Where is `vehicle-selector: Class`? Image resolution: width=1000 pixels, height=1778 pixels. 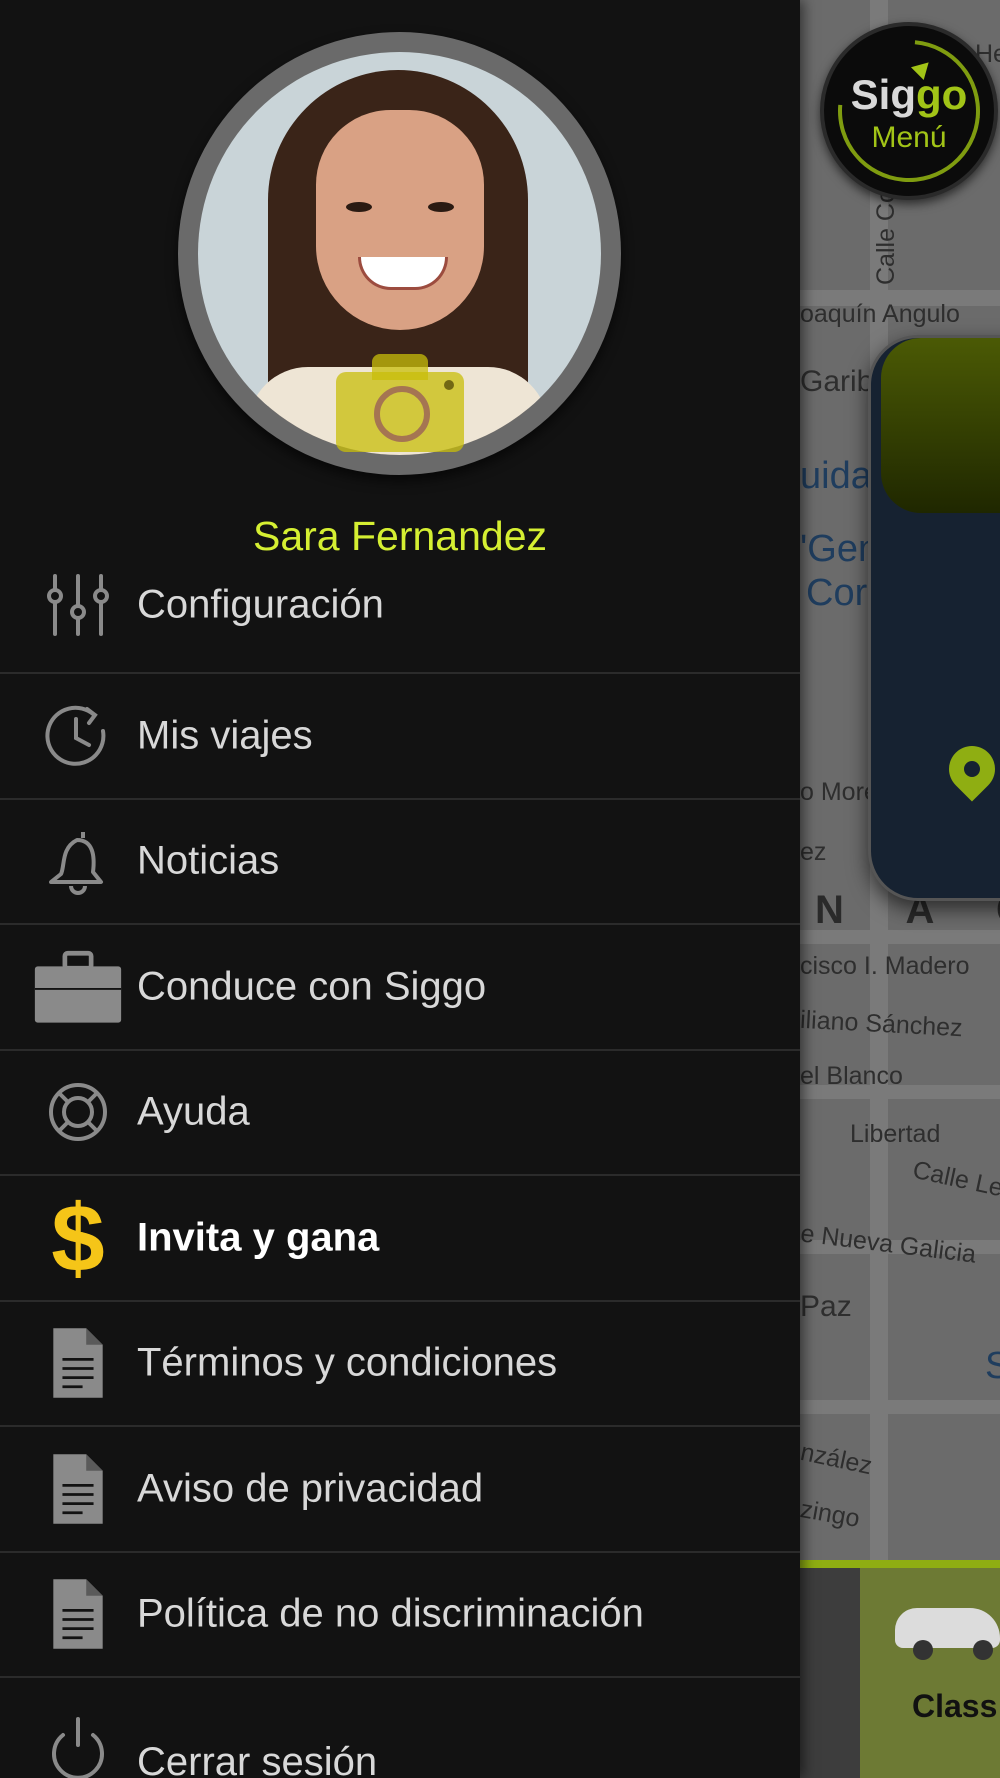 vehicle-selector: Class is located at coordinates (900, 1669).